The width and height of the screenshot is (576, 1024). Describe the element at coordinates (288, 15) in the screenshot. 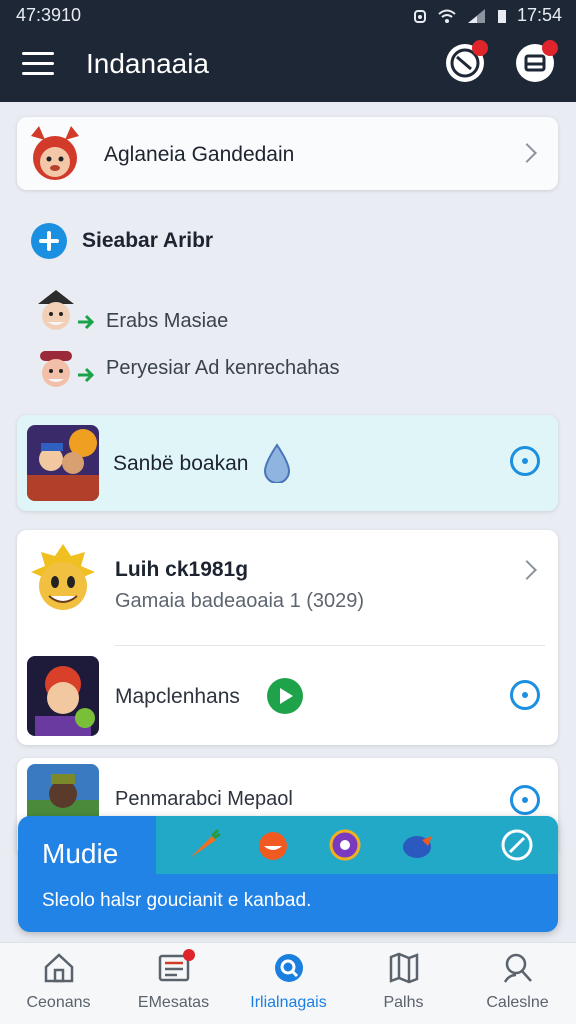

I see `status-bar: 47:3910 17:54` at that location.